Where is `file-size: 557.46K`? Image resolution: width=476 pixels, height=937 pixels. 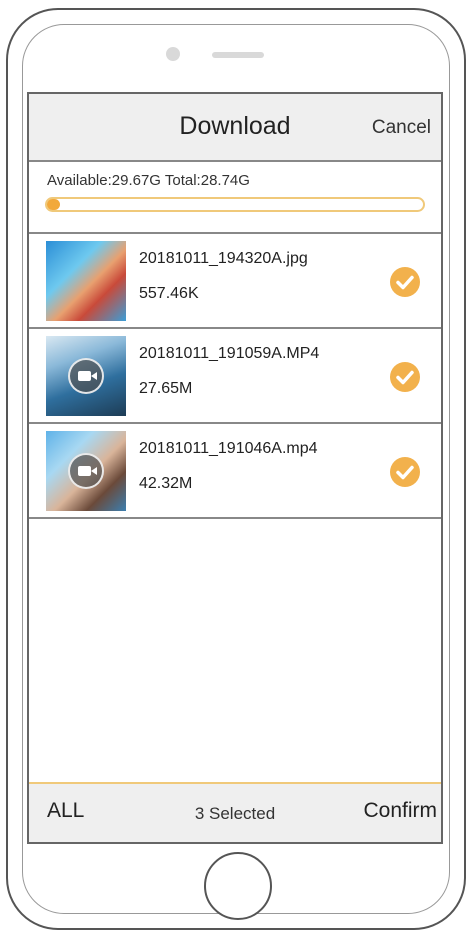
file-size: 557.46K is located at coordinates (169, 293).